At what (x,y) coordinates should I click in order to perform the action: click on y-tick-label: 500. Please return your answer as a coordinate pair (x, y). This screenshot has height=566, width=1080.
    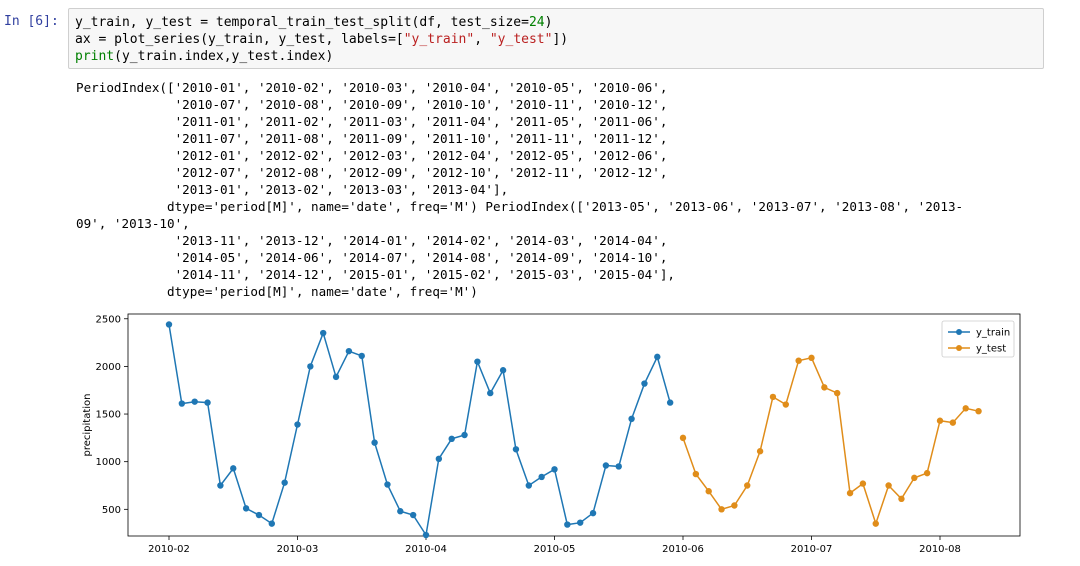
    Looking at the image, I should click on (111, 510).